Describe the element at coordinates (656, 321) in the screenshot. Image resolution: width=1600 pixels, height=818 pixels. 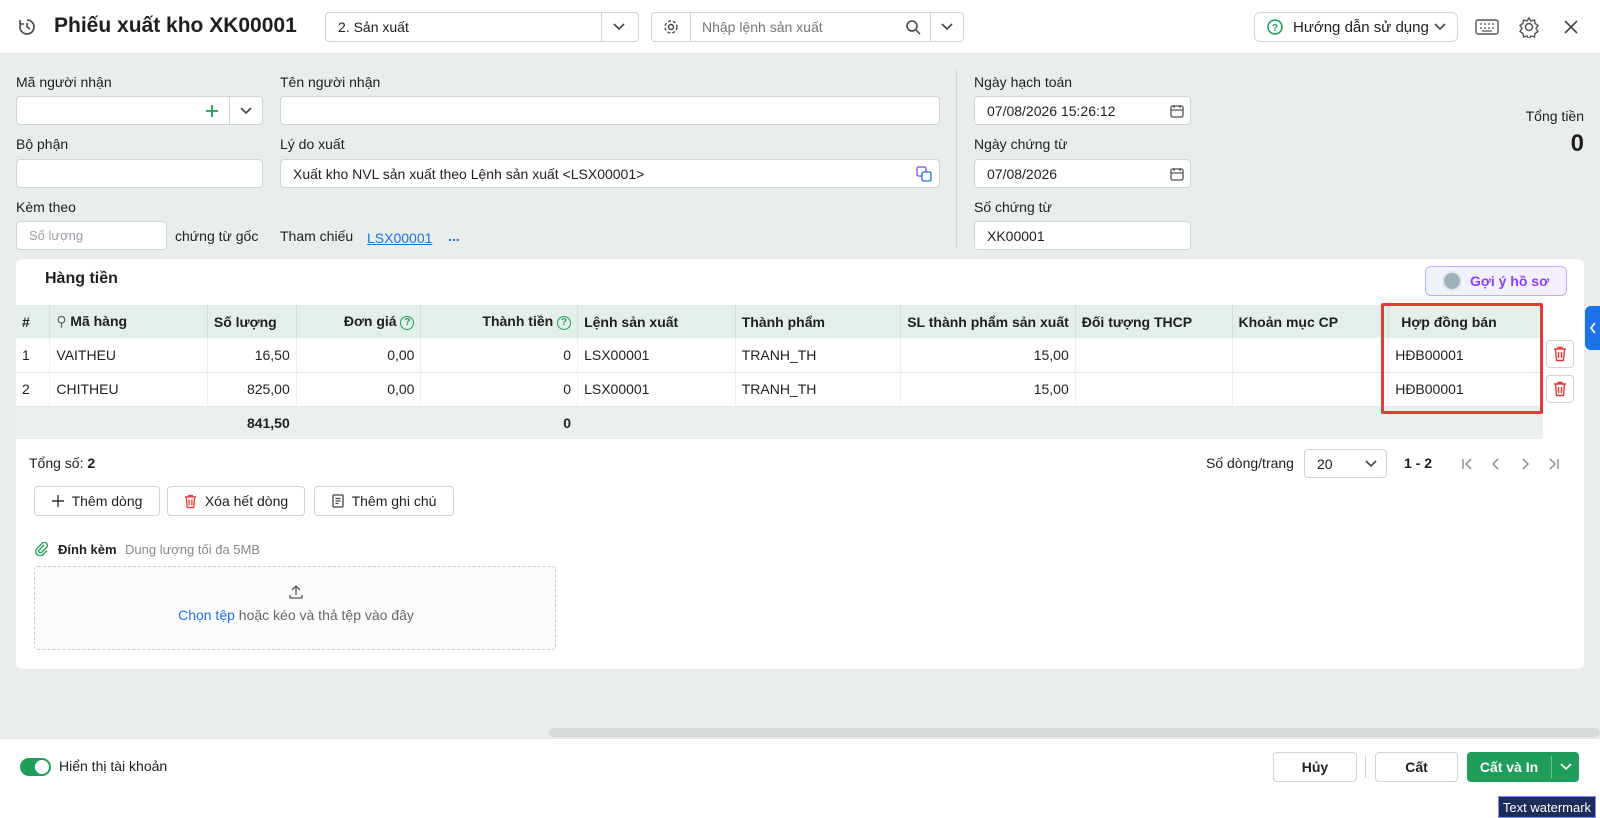
I see `col-order: Lệnh sản xuất` at that location.